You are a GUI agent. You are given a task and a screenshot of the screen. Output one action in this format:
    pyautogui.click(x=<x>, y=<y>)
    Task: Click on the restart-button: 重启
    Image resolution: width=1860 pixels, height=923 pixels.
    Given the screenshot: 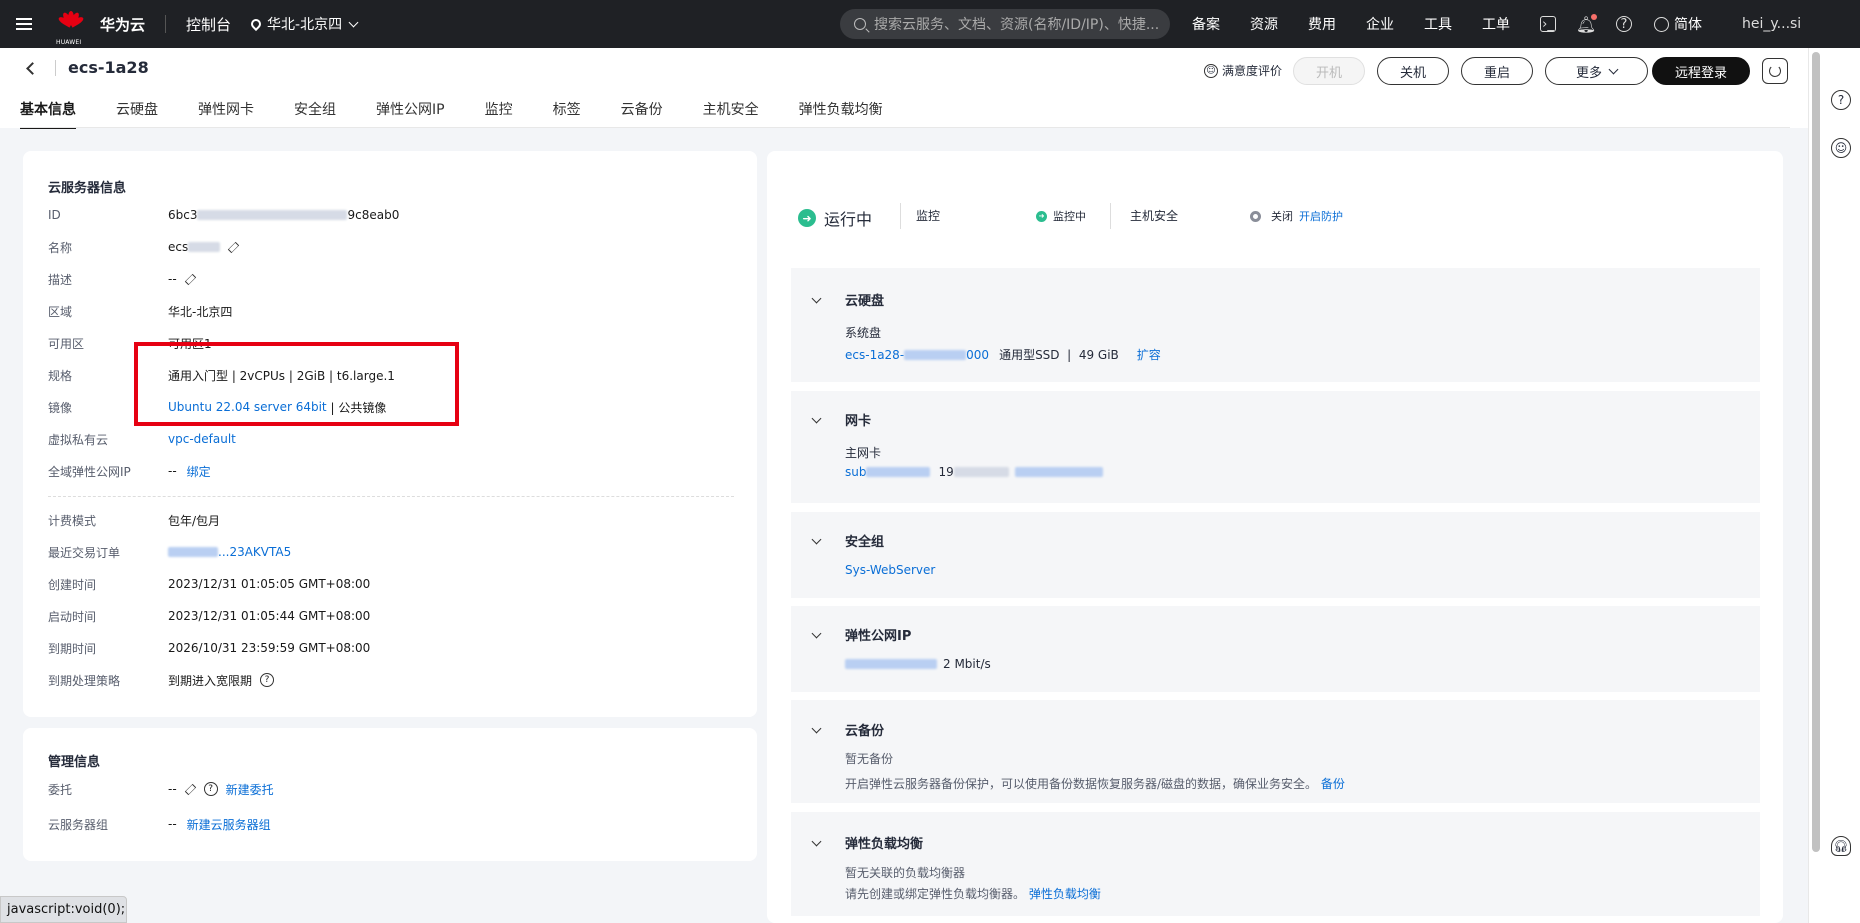 What is the action you would take?
    pyautogui.click(x=1497, y=71)
    